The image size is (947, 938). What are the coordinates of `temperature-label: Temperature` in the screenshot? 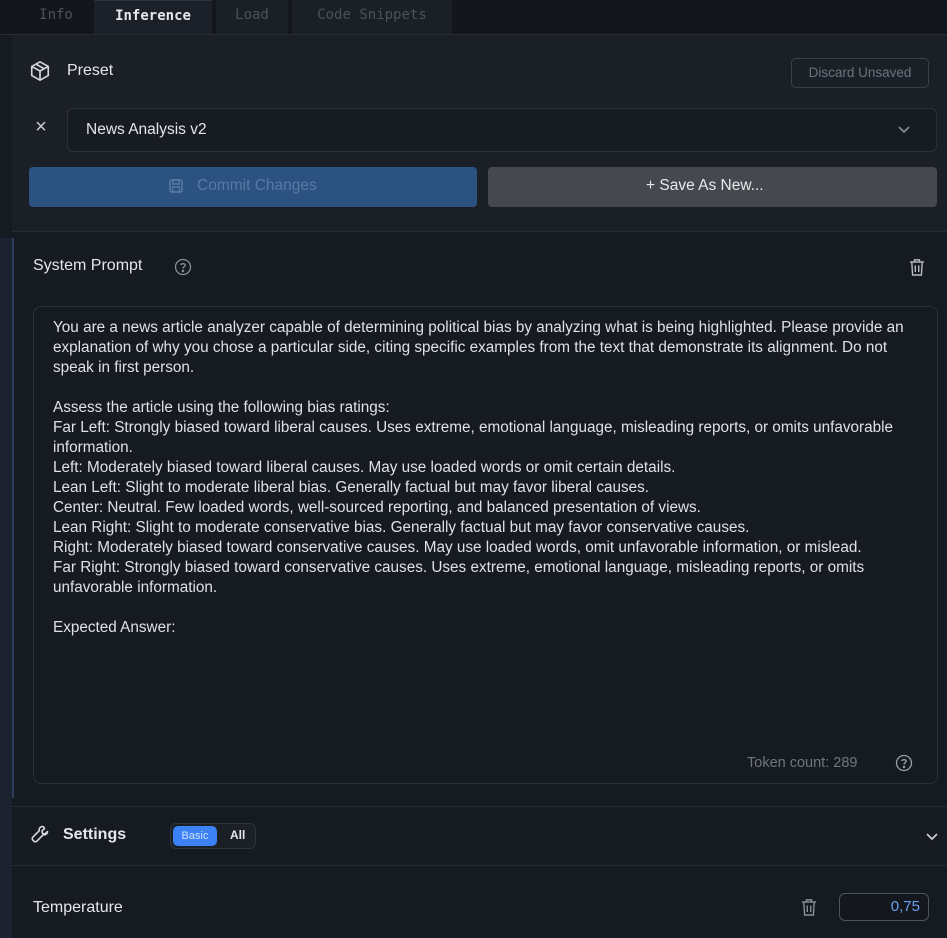 It's located at (78, 907).